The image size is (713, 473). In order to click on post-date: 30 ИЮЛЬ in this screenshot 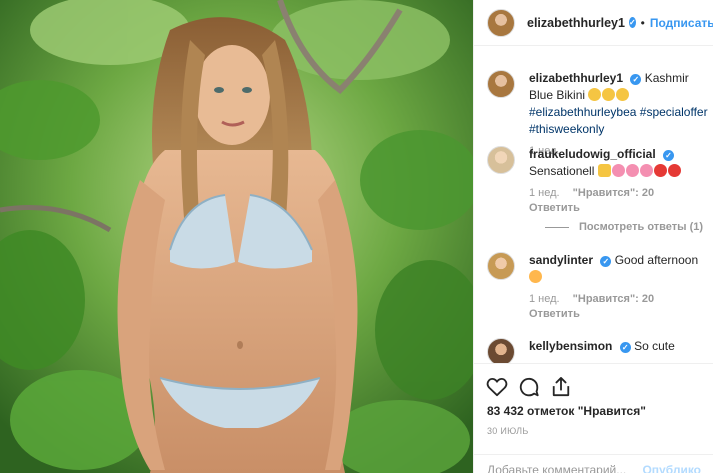, I will do `click(508, 431)`.